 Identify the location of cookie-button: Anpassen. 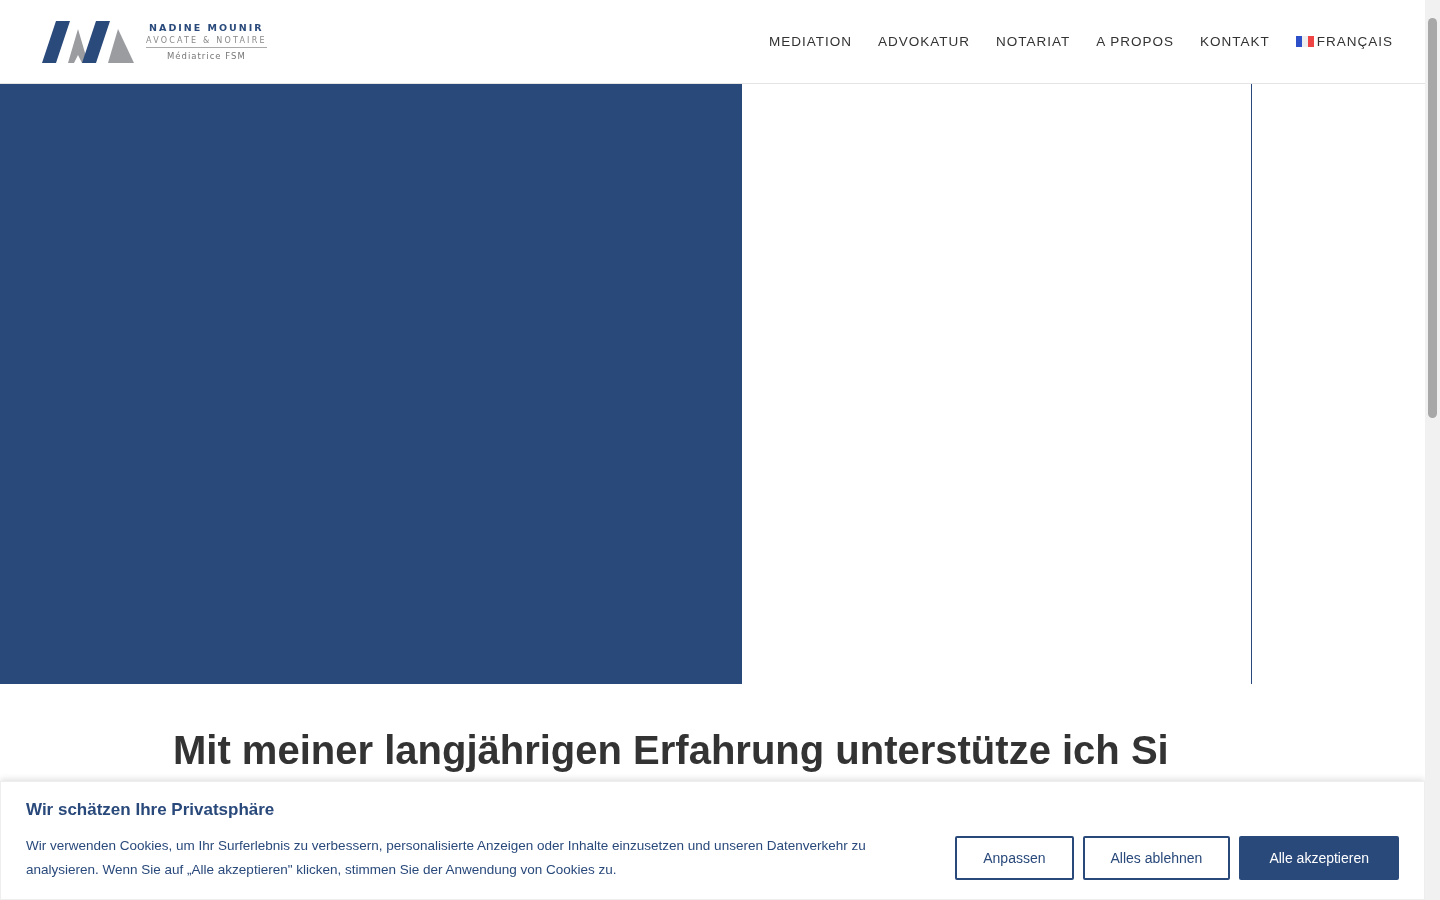
(1014, 858).